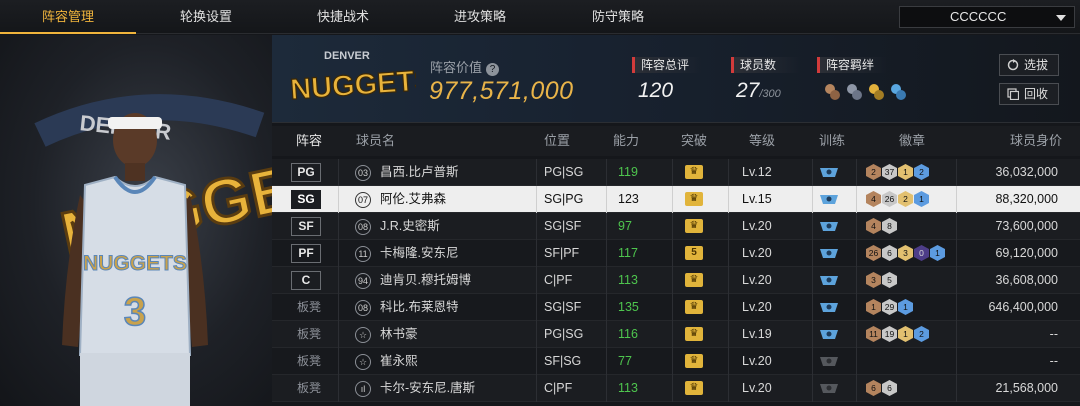 The width and height of the screenshot is (1080, 406). What do you see at coordinates (306, 253) in the screenshot?
I see `slot-badge: PF` at bounding box center [306, 253].